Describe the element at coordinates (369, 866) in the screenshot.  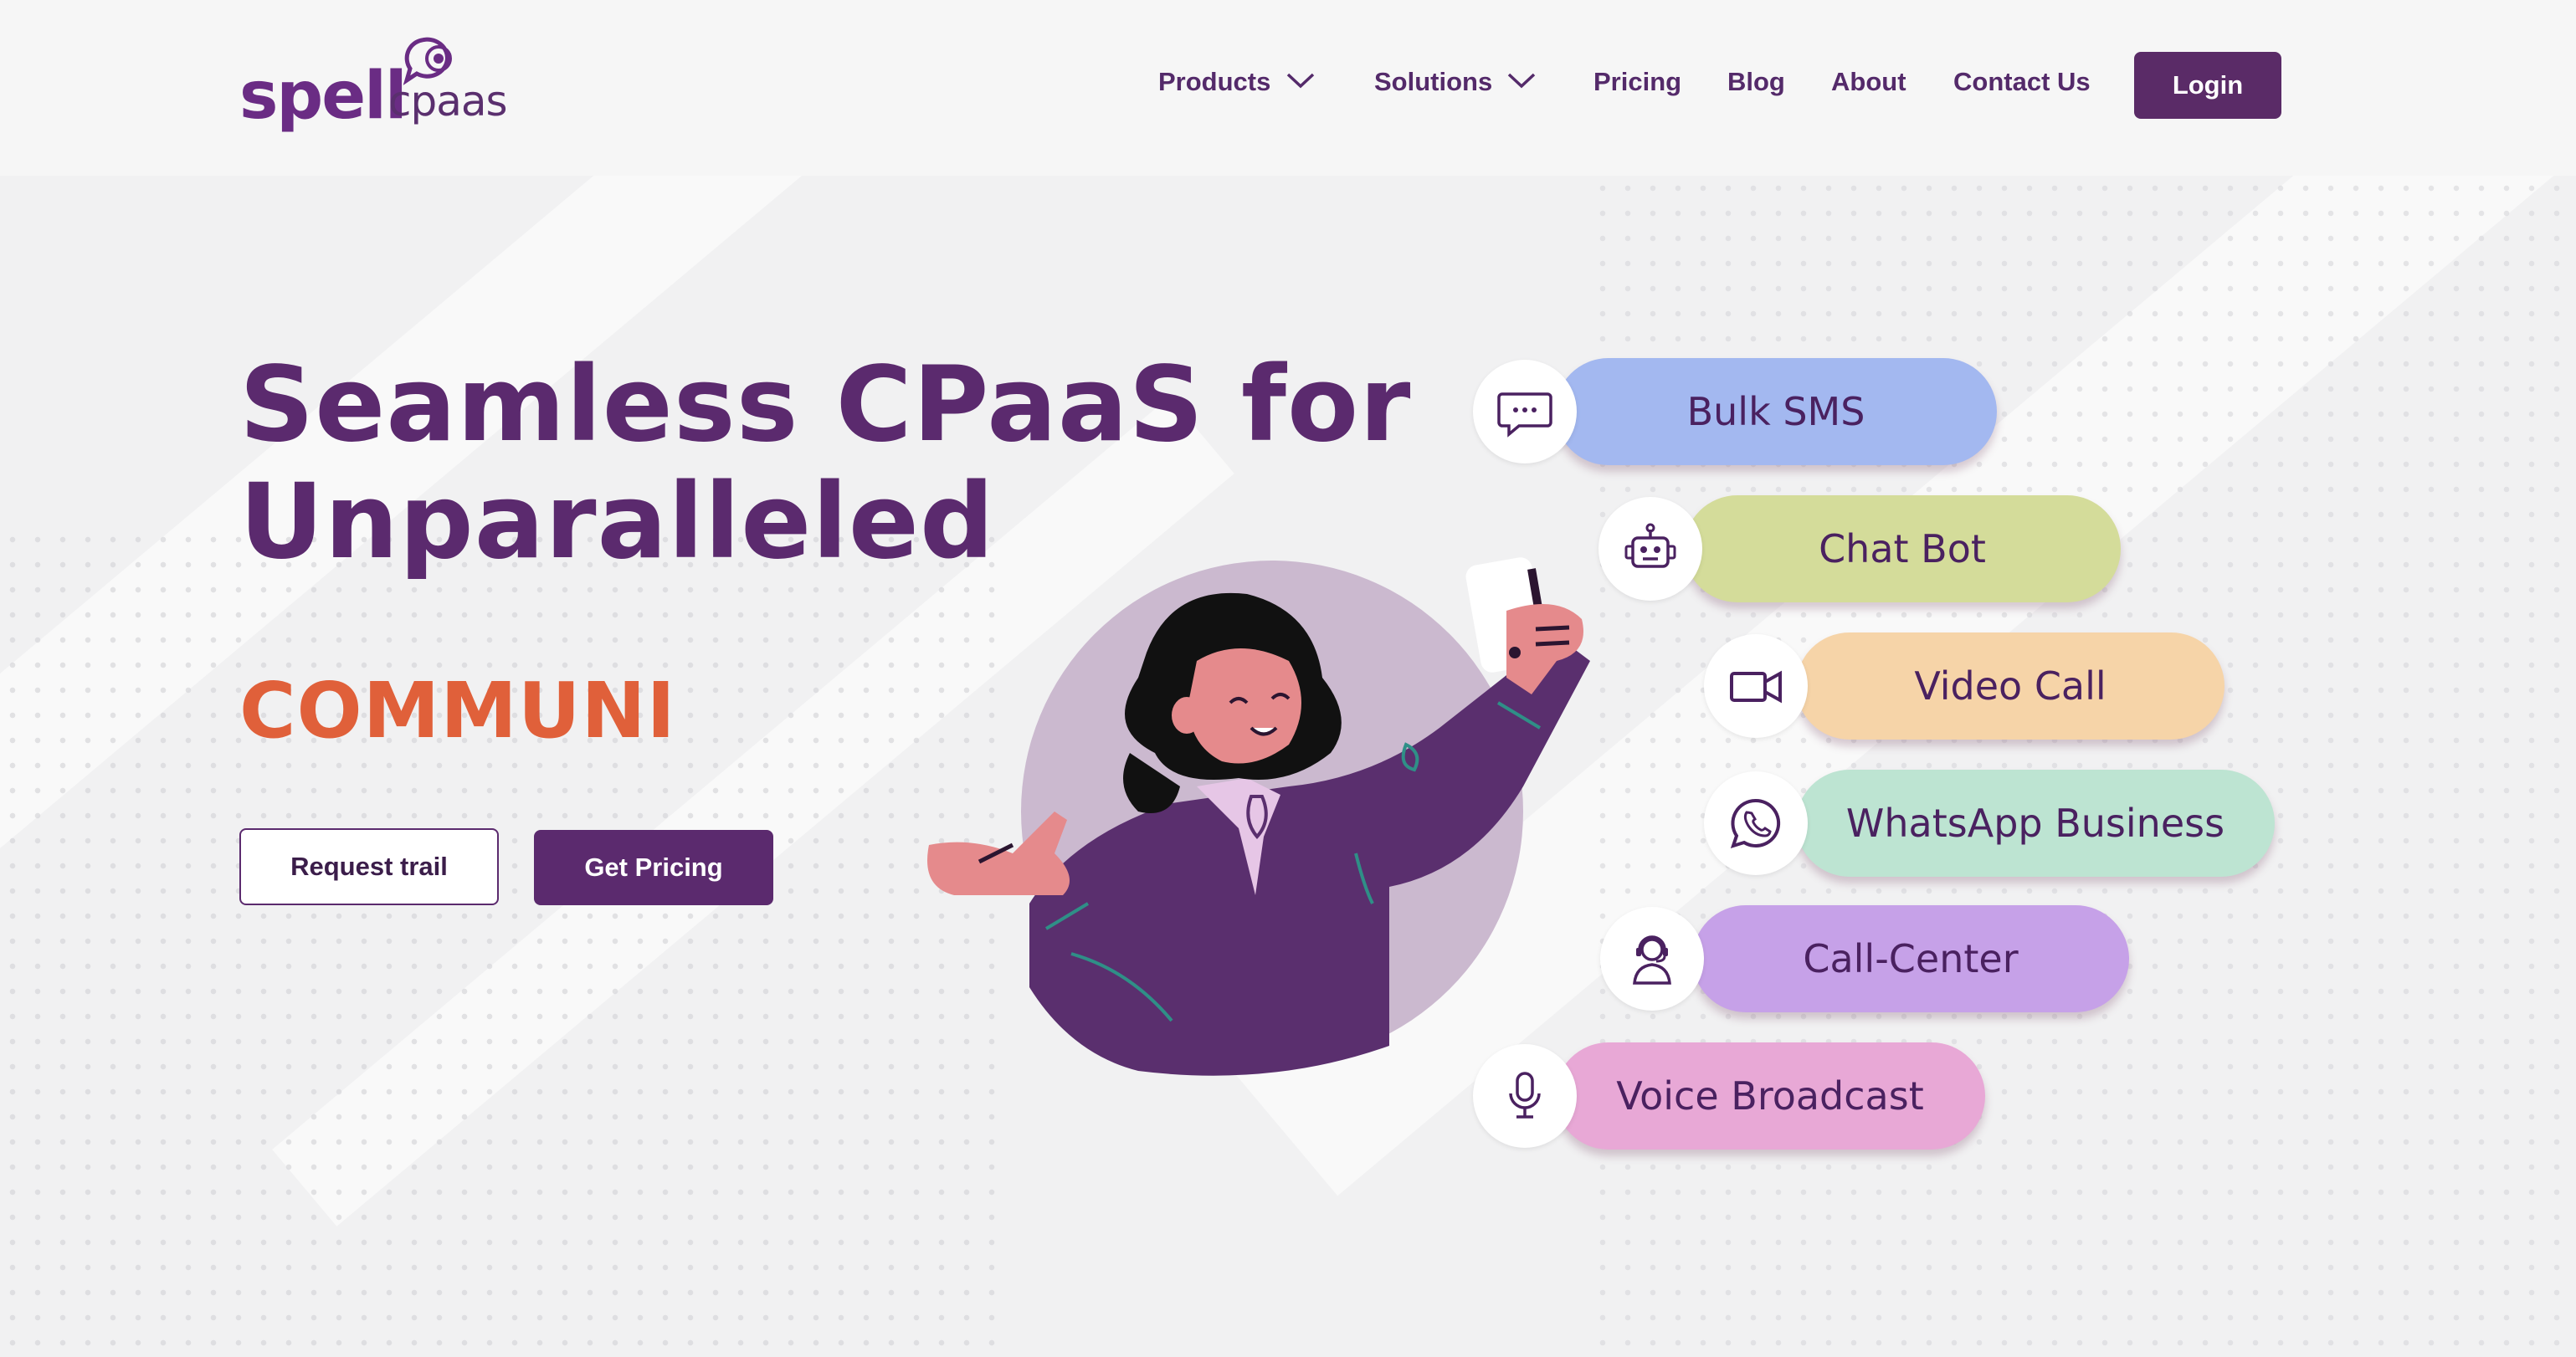
I see `request-trial-button: Request trail` at that location.